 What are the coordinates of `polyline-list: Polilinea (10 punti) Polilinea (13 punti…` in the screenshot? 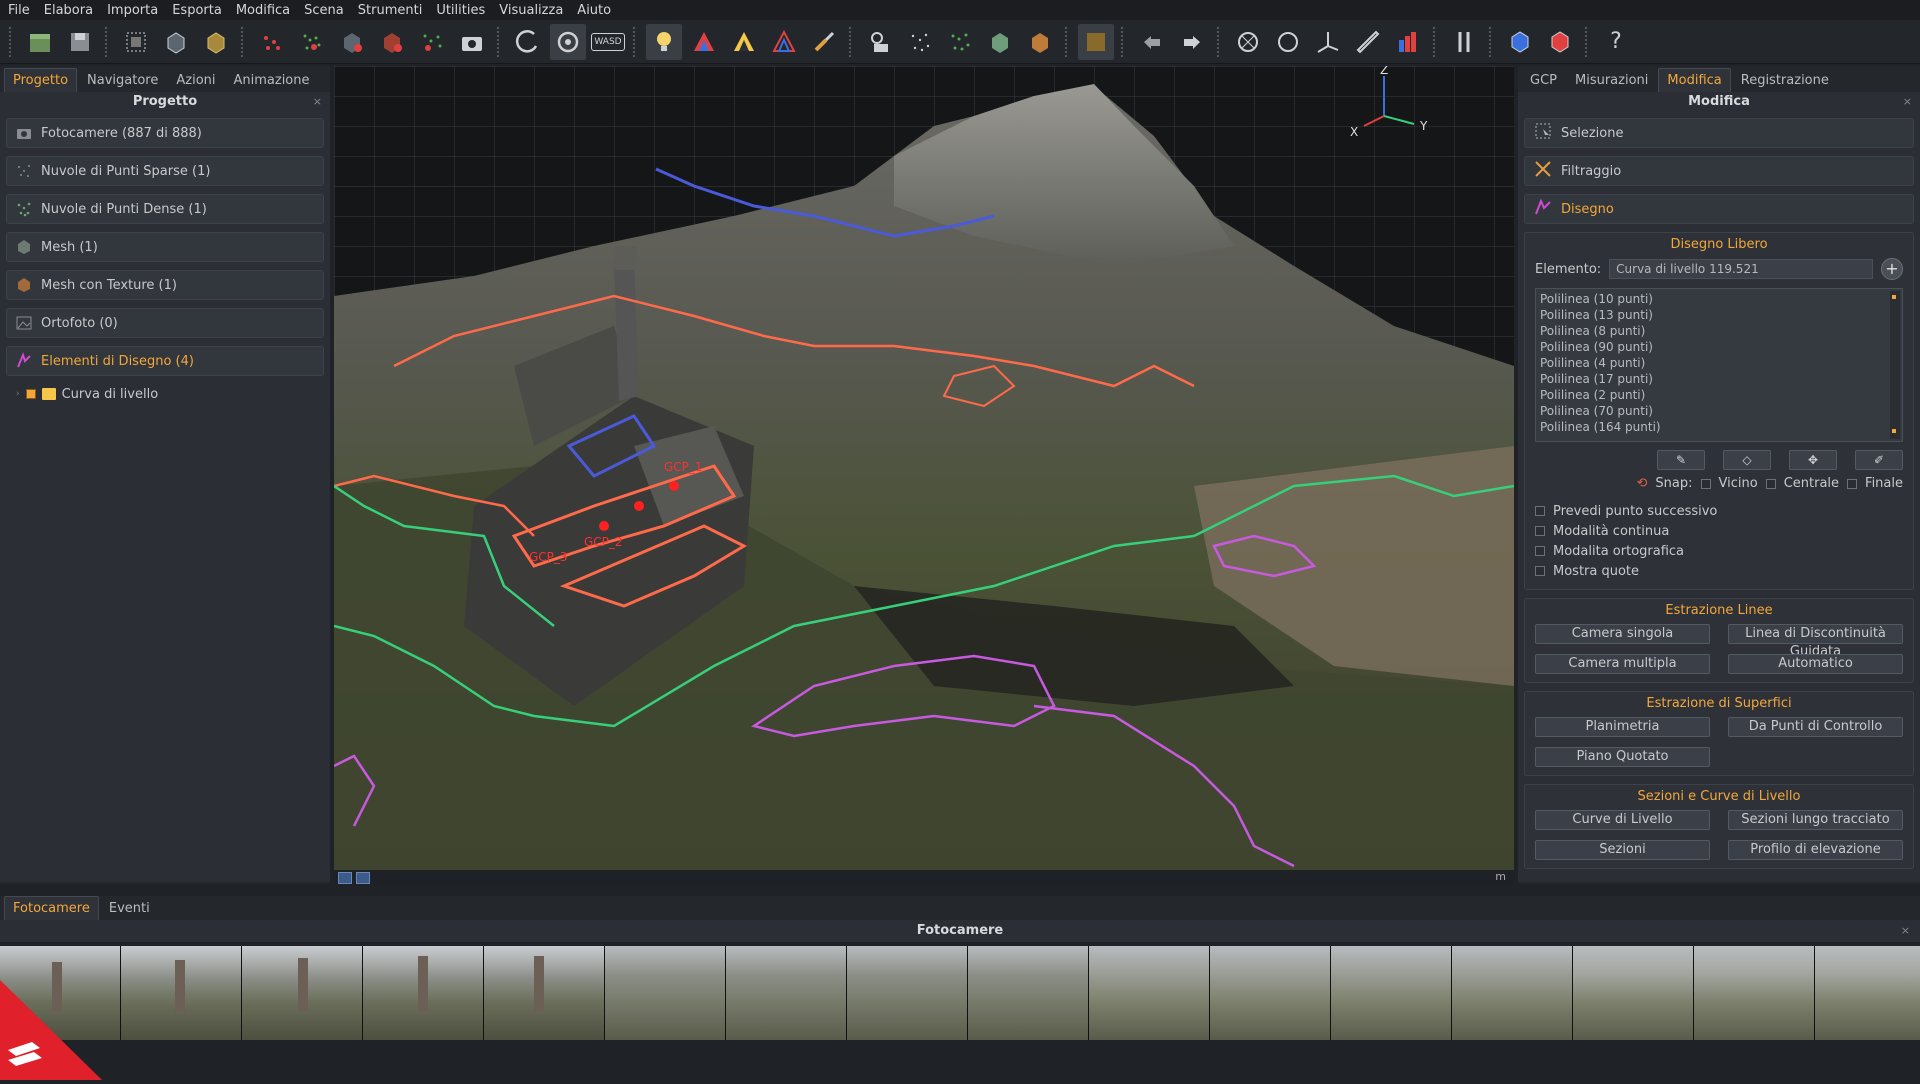 It's located at (1719, 365).